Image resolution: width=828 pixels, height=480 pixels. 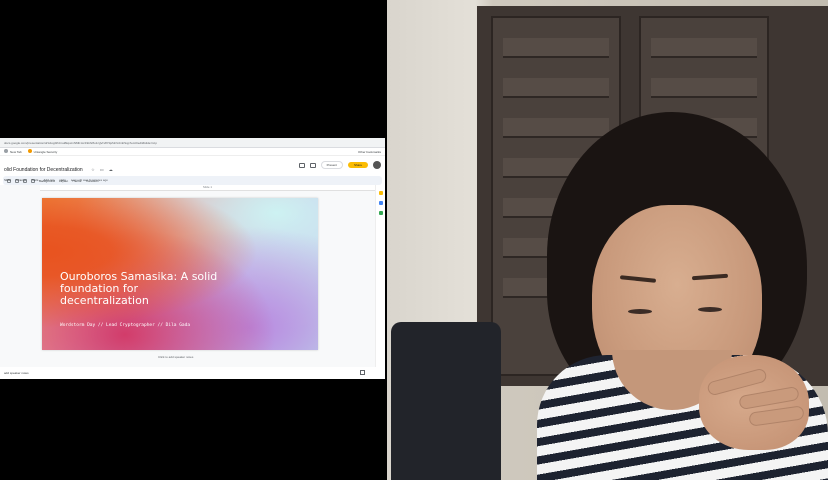 What do you see at coordinates (7, 180) in the screenshot?
I see `menu-slide: Slide` at bounding box center [7, 180].